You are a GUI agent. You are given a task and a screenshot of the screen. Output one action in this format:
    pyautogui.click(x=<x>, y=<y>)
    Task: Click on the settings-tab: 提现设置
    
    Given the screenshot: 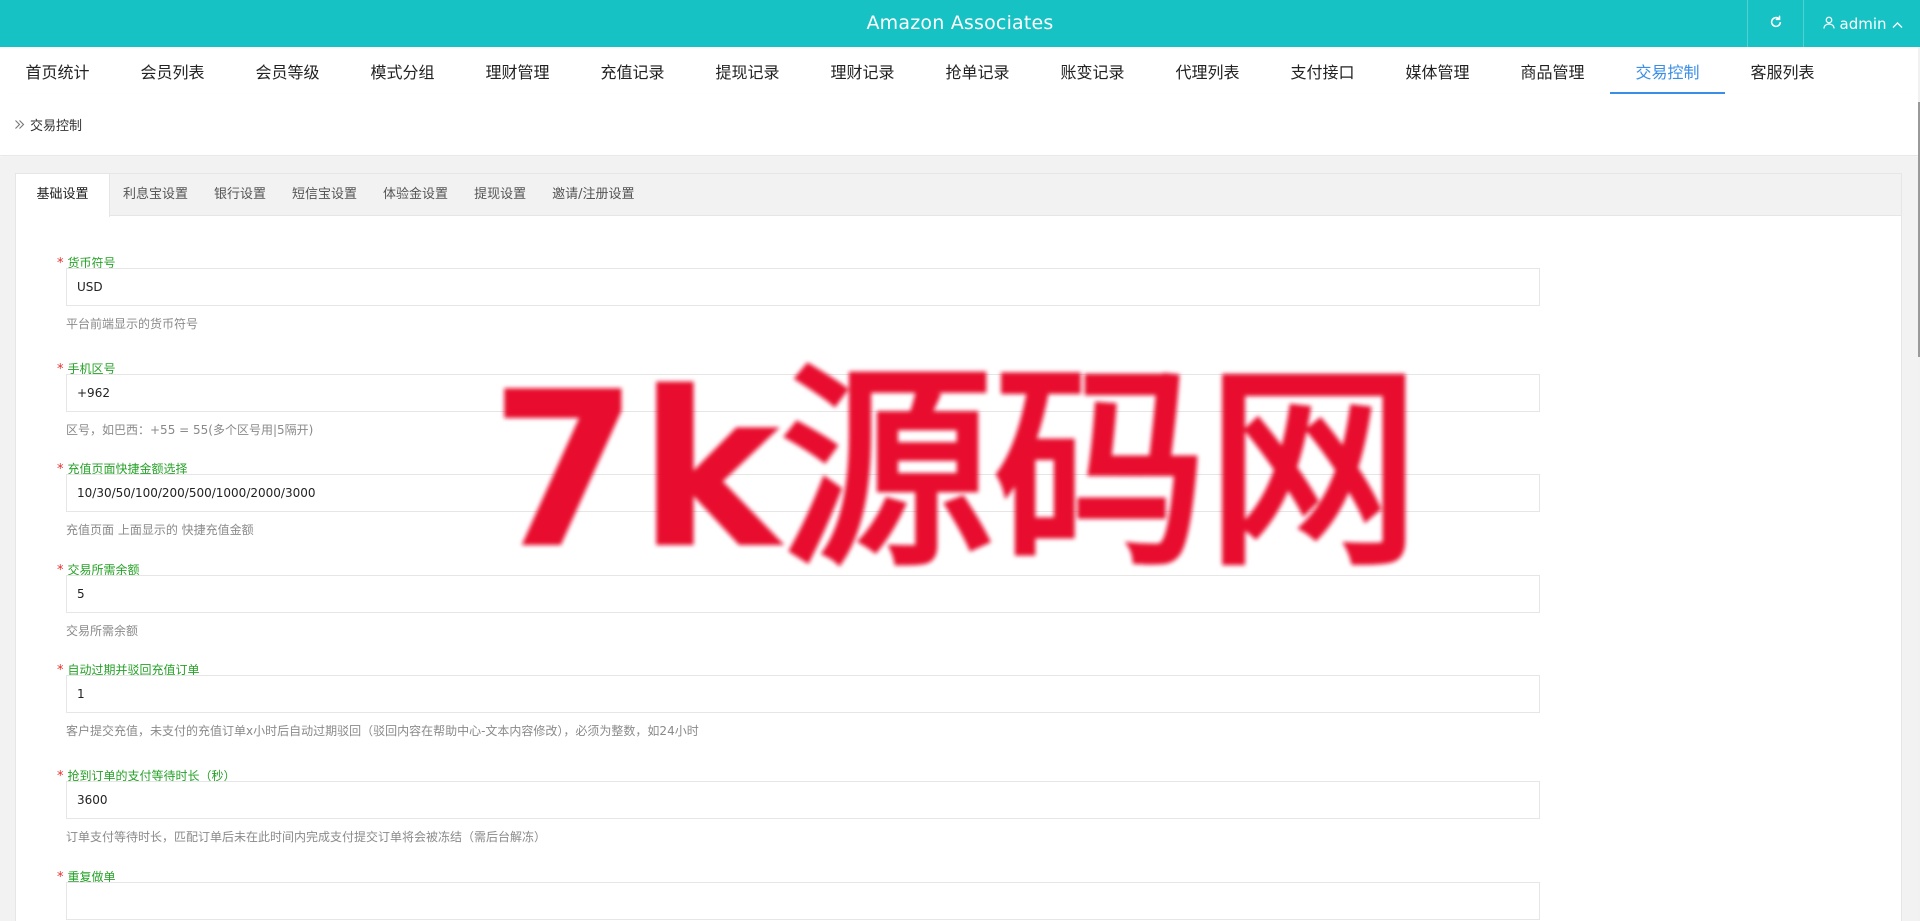 What is the action you would take?
    pyautogui.click(x=500, y=195)
    